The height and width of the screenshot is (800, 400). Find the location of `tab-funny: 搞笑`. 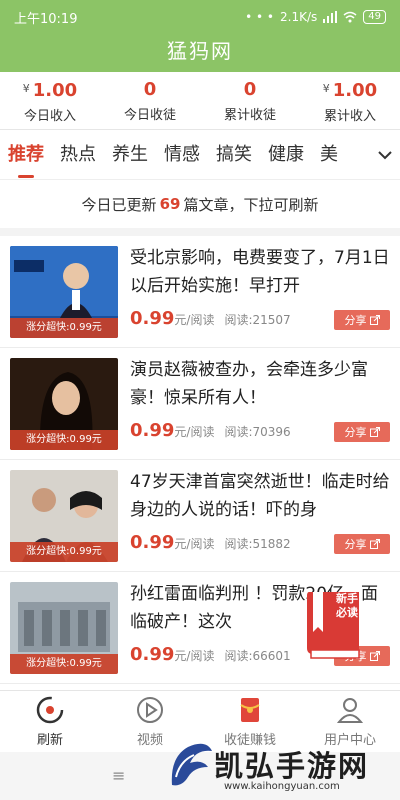

tab-funny: 搞笑 is located at coordinates (234, 154).